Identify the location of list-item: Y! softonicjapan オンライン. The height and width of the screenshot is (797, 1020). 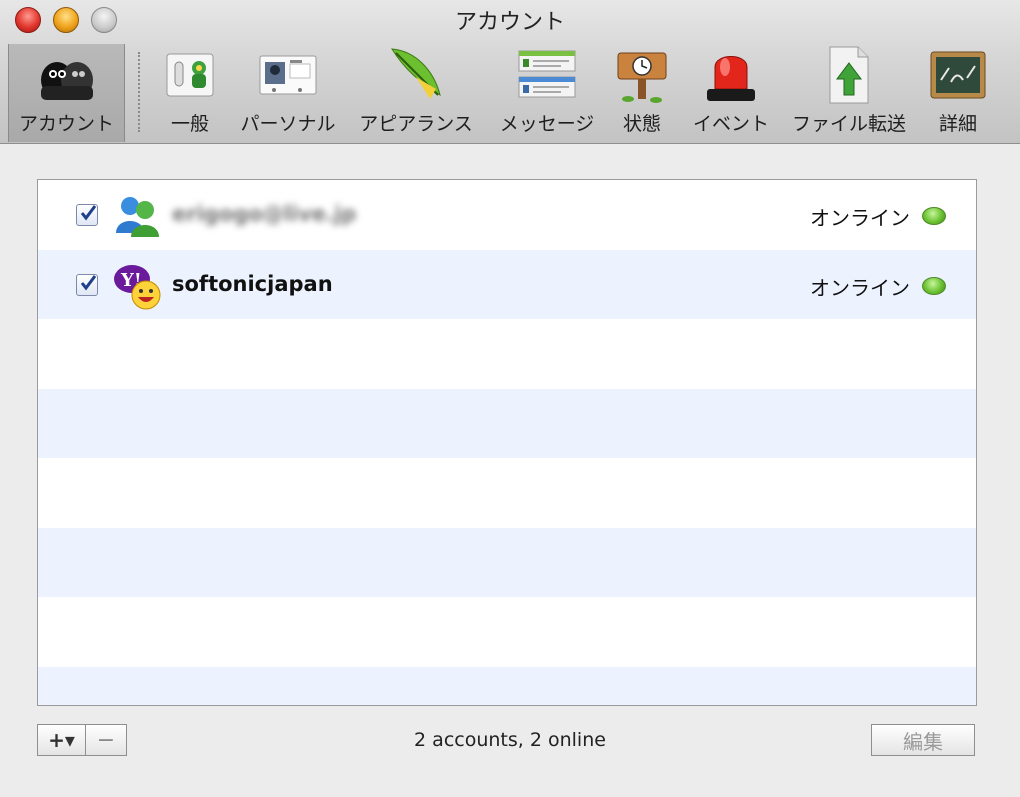
(507, 284).